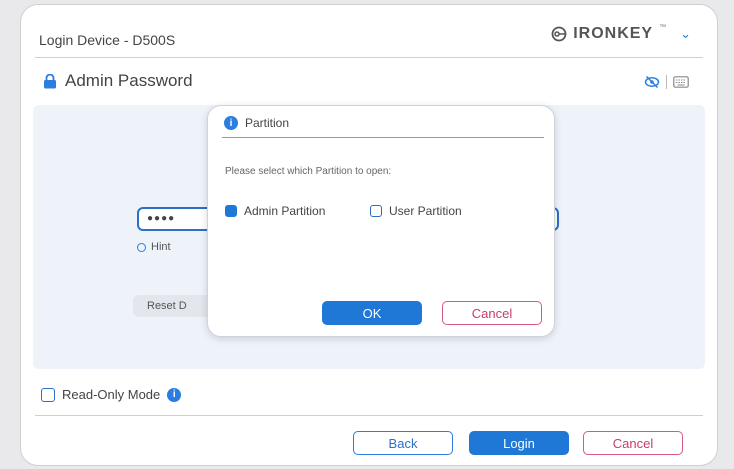 Image resolution: width=734 pixels, height=469 pixels. What do you see at coordinates (161, 218) in the screenshot?
I see `password-mask: ●●●●` at bounding box center [161, 218].